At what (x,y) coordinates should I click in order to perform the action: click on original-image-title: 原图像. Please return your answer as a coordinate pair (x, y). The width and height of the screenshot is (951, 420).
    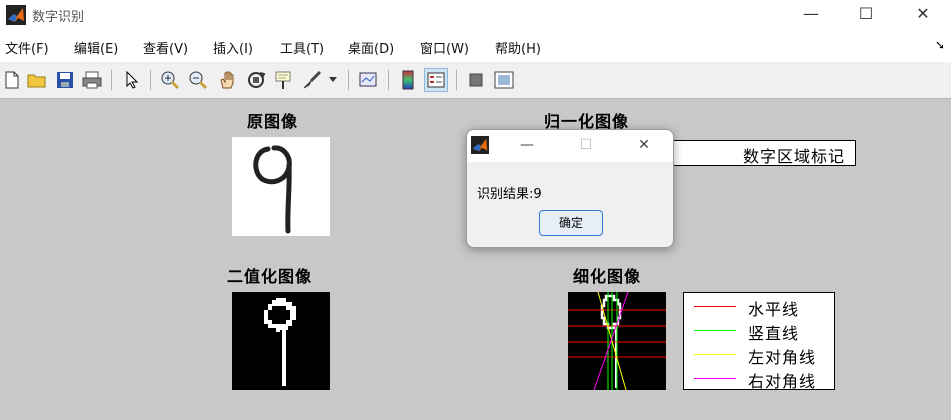
    Looking at the image, I should click on (273, 121).